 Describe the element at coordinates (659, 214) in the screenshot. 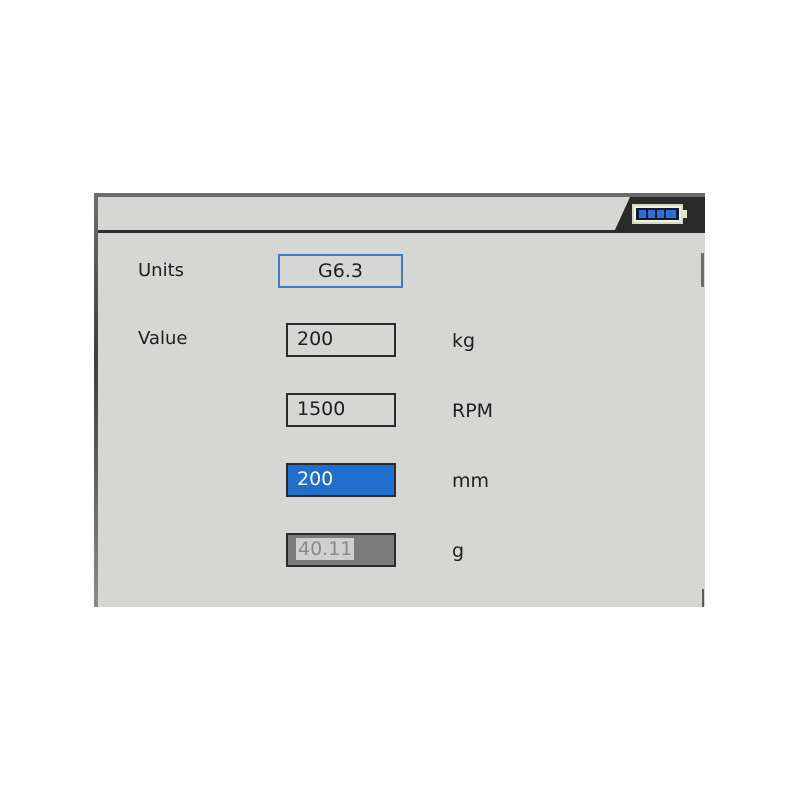

I see `battery-icon` at that location.